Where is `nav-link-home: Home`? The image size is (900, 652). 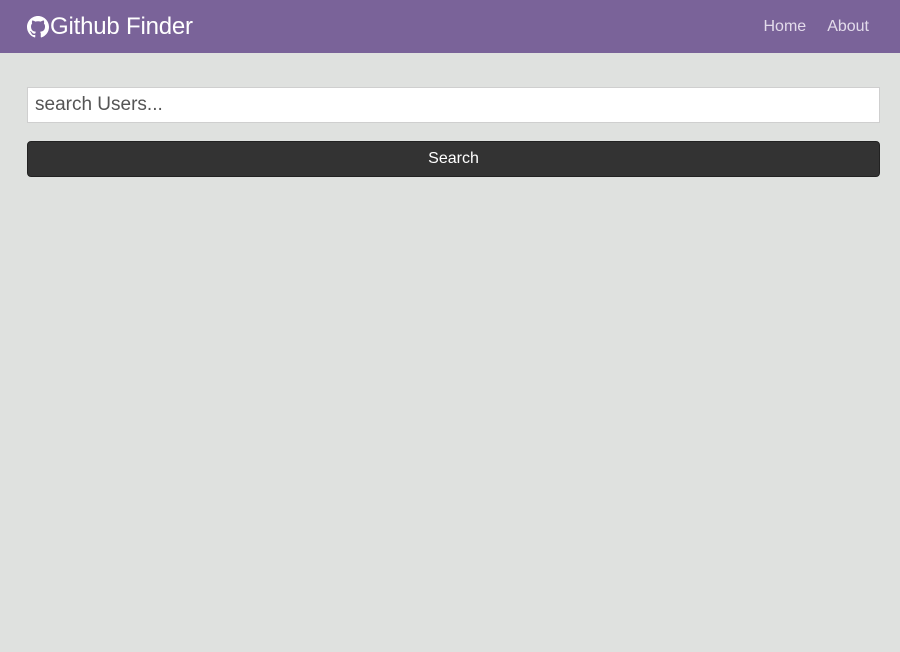
nav-link-home: Home is located at coordinates (785, 27).